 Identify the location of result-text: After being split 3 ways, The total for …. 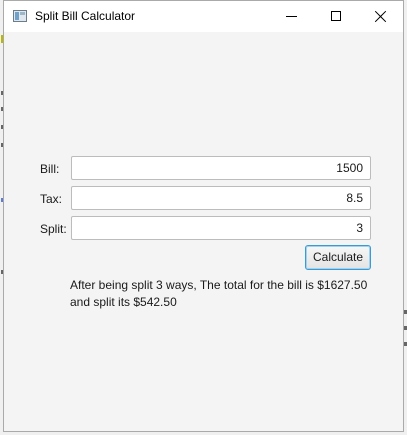
(230, 294).